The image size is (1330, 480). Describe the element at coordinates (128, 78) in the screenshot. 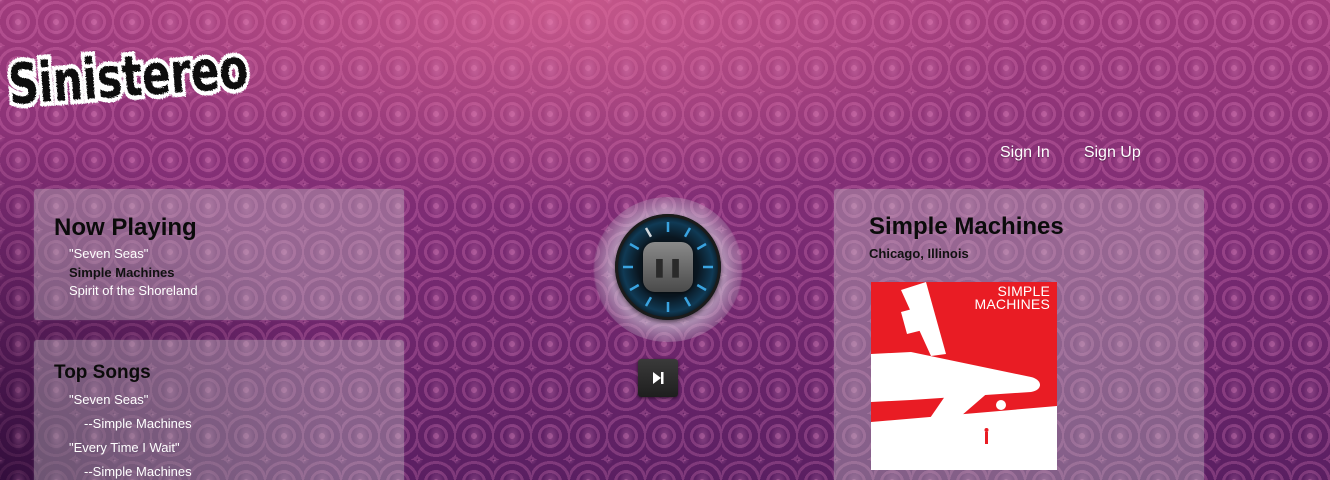

I see `logo-text: Sinistereo` at that location.